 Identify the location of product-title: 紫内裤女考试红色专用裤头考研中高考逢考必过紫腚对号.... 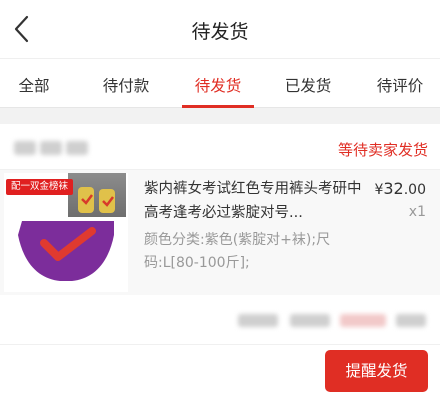
(255, 201).